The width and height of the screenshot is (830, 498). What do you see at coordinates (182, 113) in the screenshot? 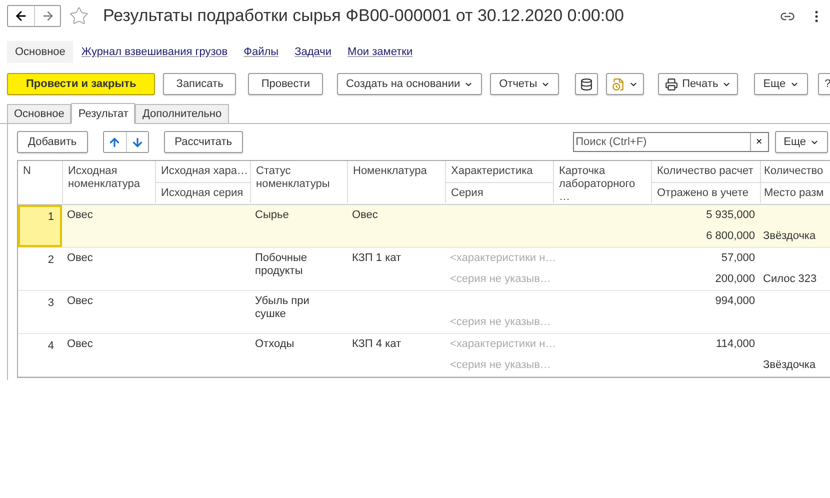
I see `tab: Дополнительно` at bounding box center [182, 113].